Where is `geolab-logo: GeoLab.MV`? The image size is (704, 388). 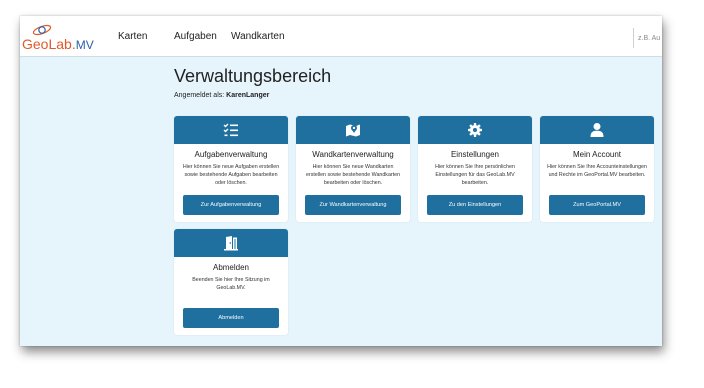
geolab-logo: GeoLab.MV is located at coordinates (58, 39).